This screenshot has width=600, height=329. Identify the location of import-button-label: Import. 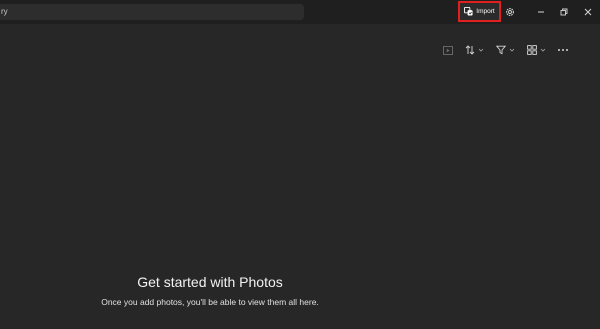
(485, 11).